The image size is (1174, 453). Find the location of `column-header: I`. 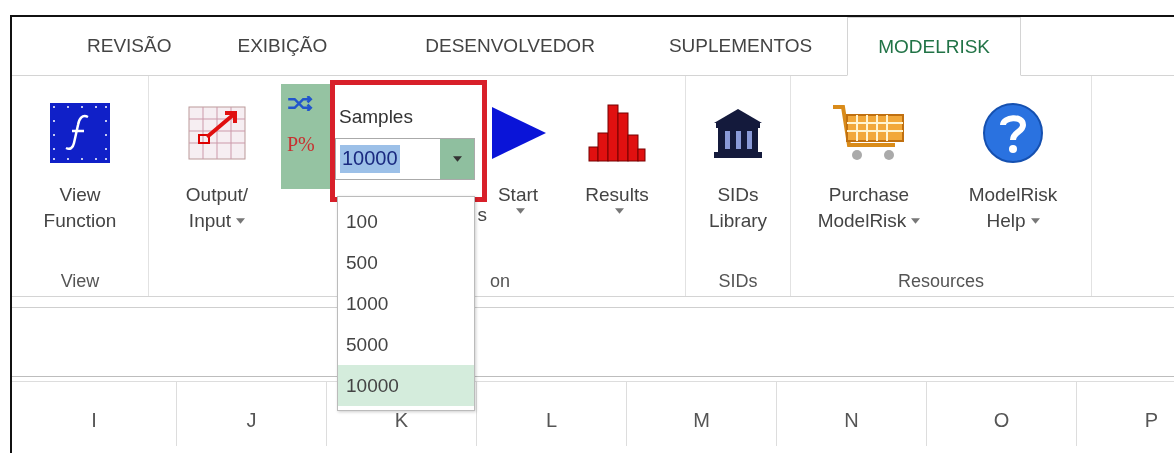

column-header: I is located at coordinates (94, 414).